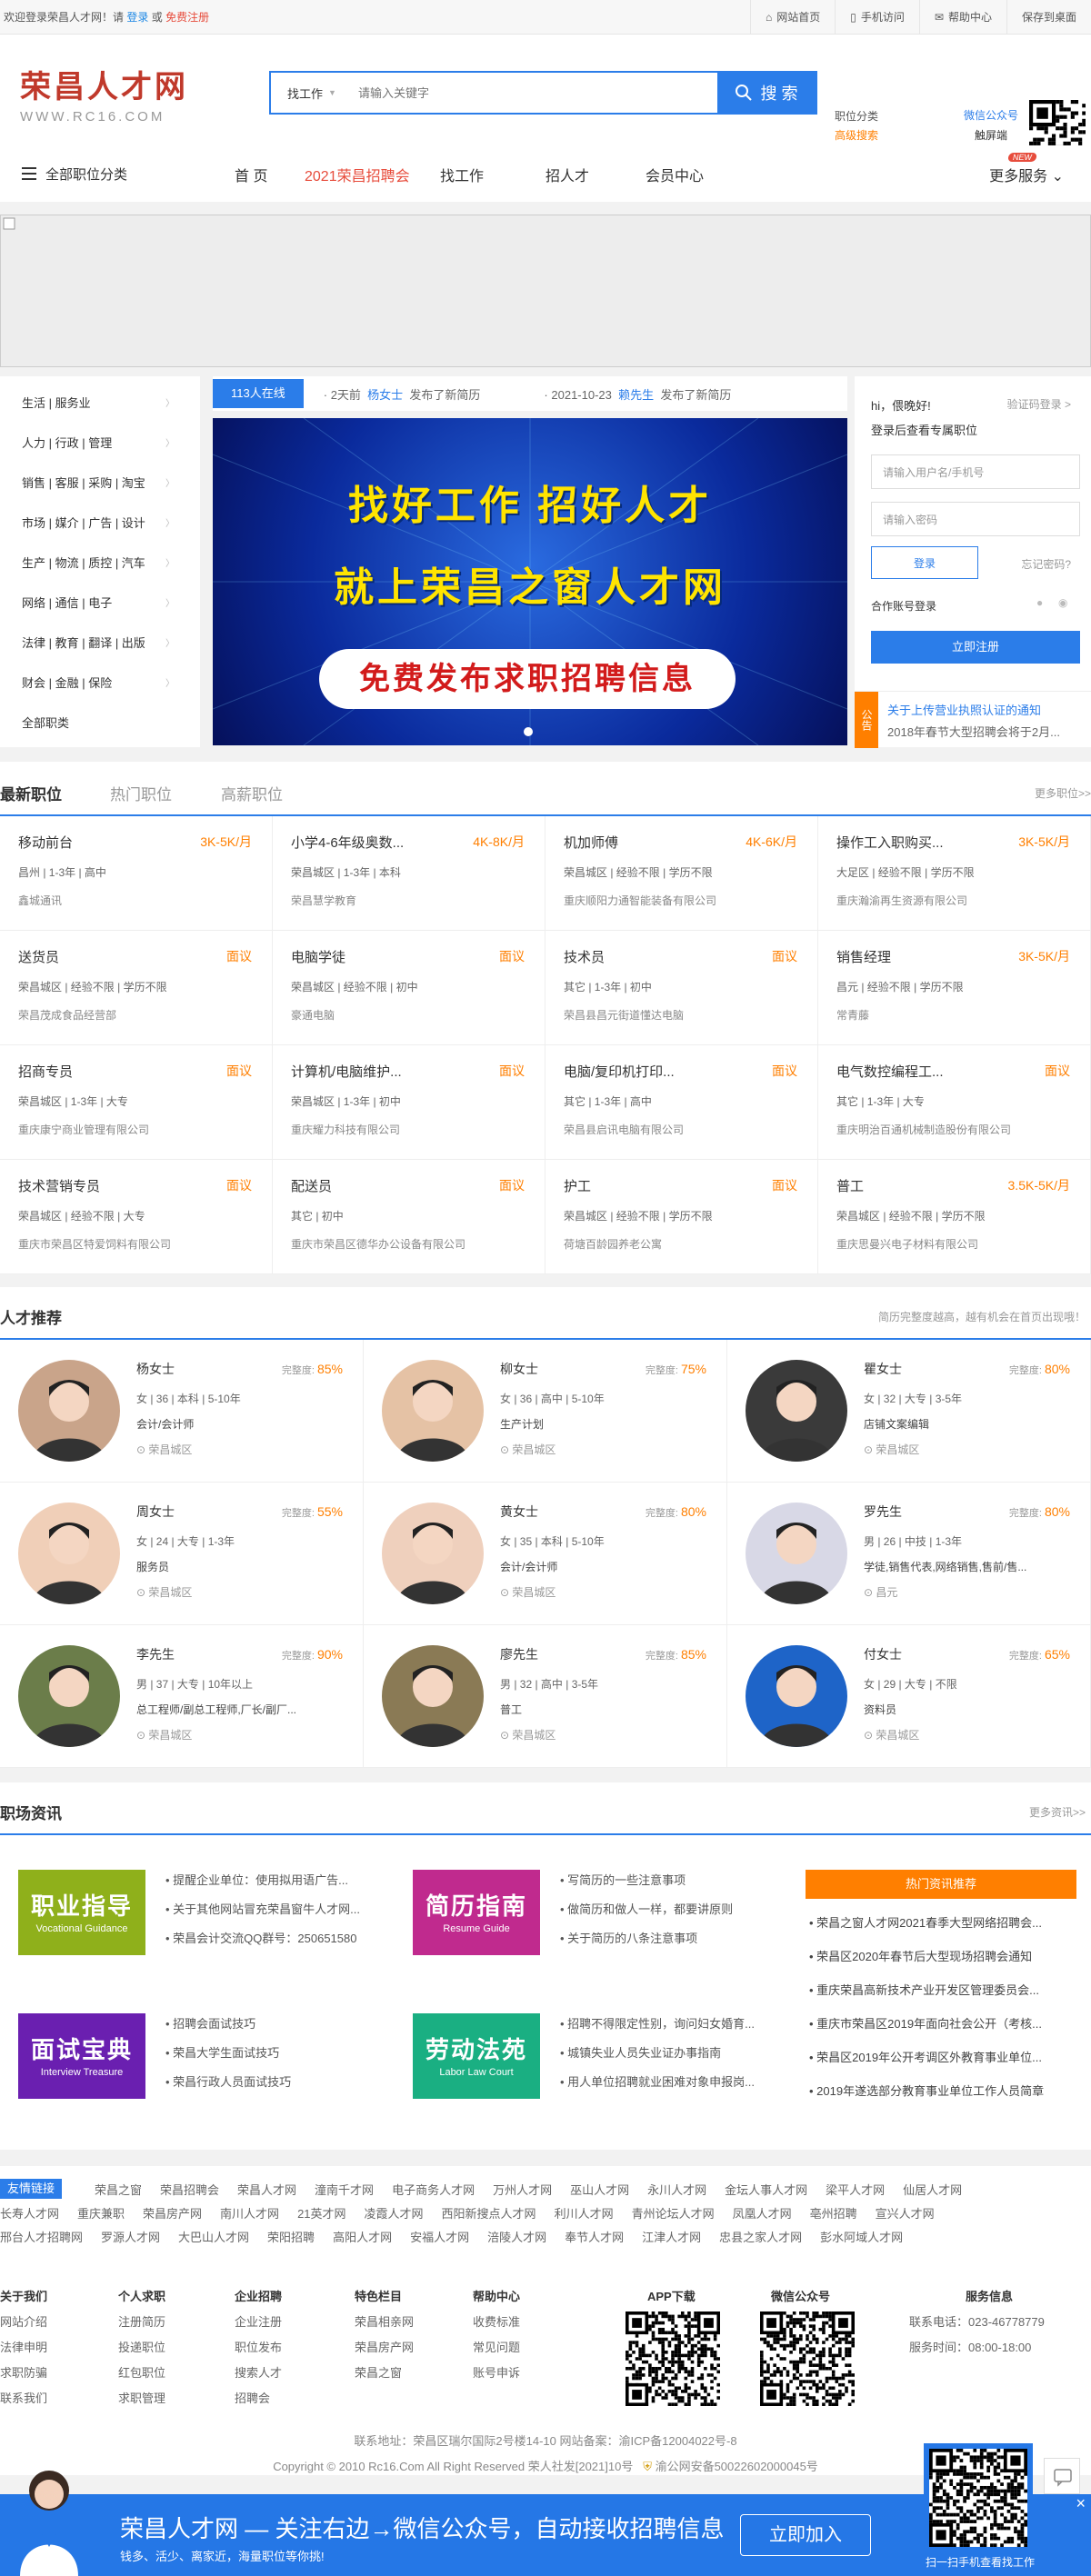 This screenshot has width=1091, height=2576. I want to click on friend-link: 仙居人才网, so click(932, 2190).